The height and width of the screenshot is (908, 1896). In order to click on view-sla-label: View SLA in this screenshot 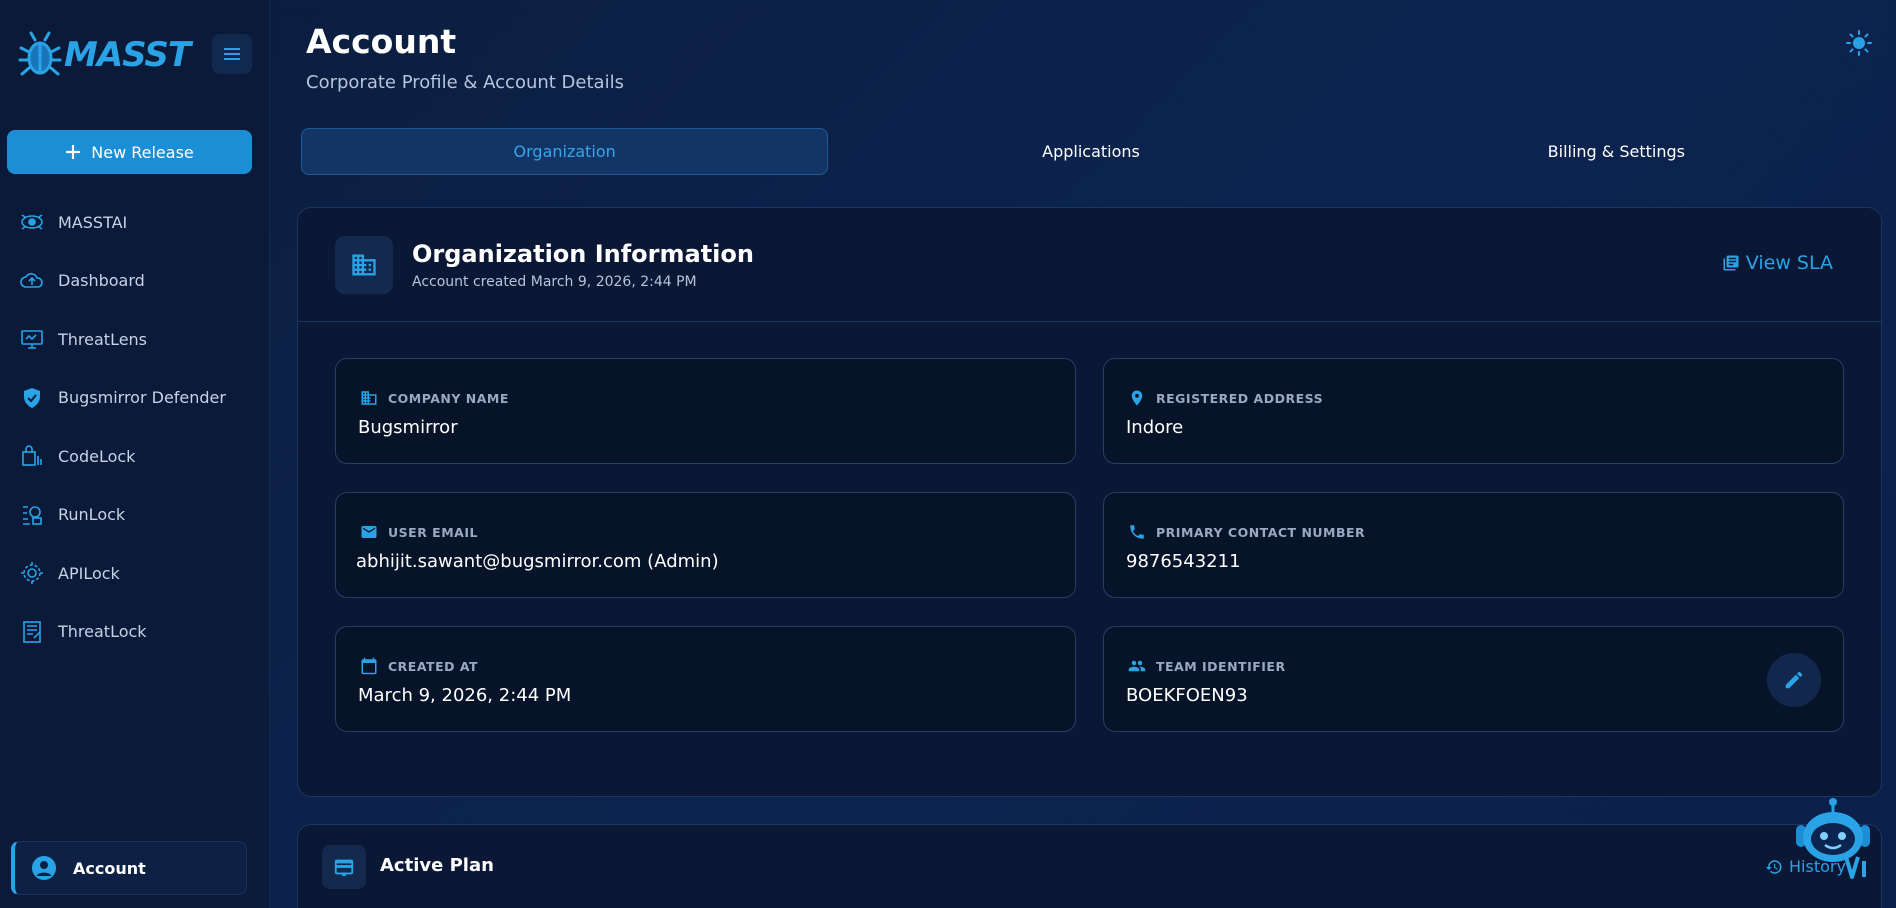, I will do `click(1789, 263)`.